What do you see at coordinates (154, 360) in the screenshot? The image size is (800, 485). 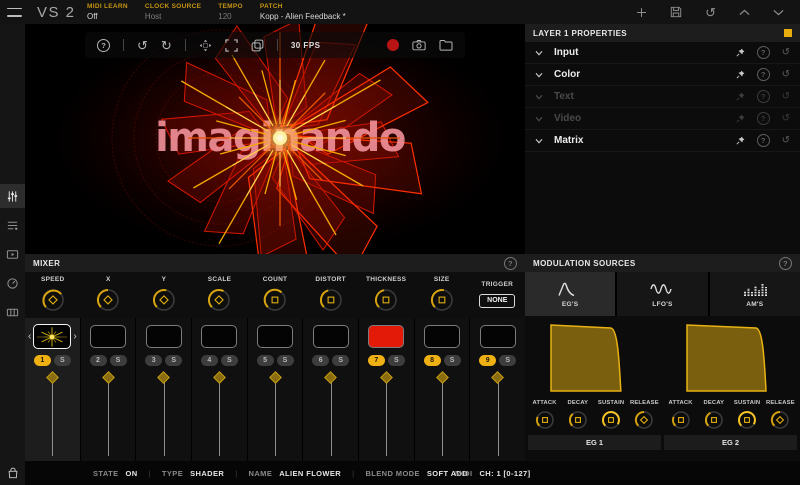 I see `layer-select-button: 3` at bounding box center [154, 360].